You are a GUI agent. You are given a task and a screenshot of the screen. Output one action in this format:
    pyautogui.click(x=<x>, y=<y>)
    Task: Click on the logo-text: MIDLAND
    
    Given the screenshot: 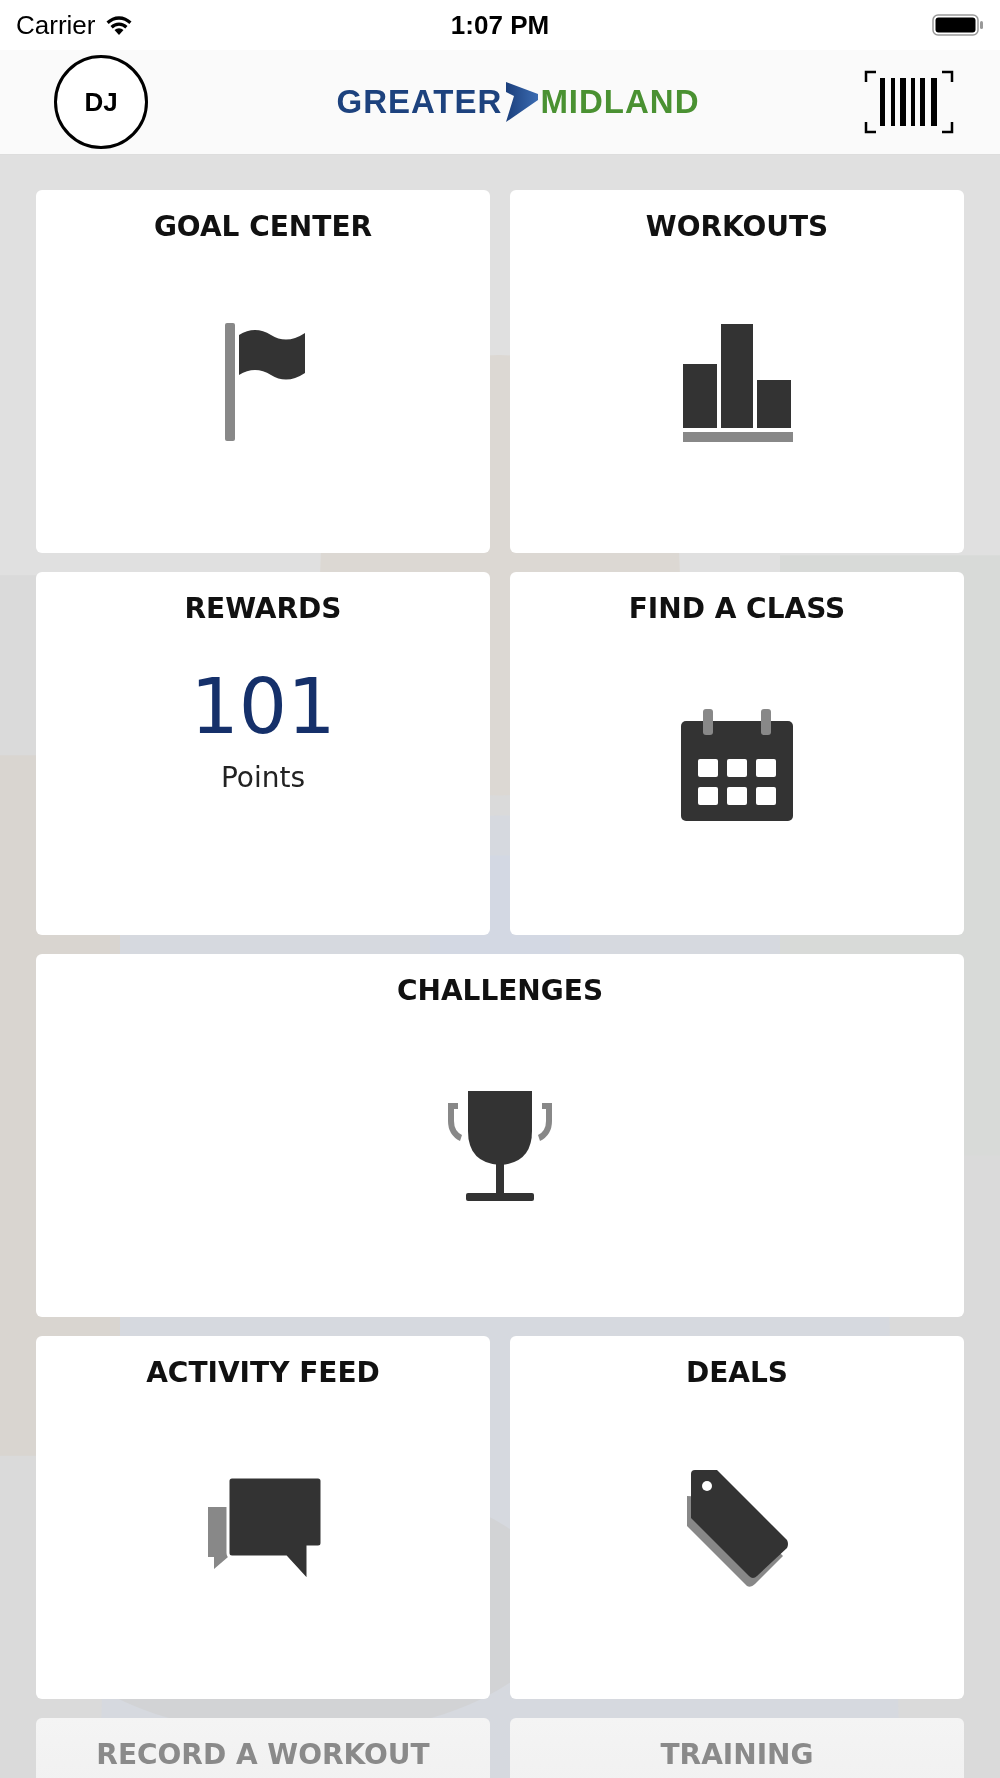 What is the action you would take?
    pyautogui.click(x=620, y=102)
    